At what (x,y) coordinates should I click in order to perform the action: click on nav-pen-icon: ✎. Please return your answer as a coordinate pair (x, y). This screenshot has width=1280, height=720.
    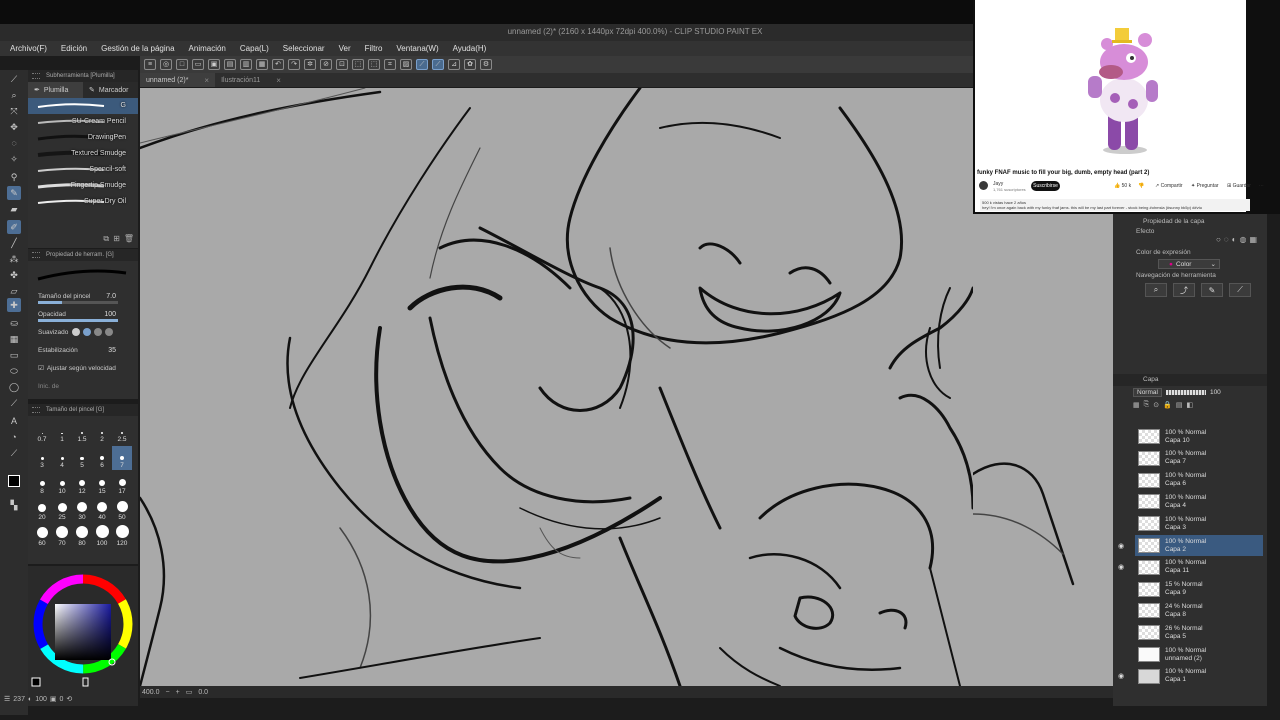
    Looking at the image, I should click on (1212, 290).